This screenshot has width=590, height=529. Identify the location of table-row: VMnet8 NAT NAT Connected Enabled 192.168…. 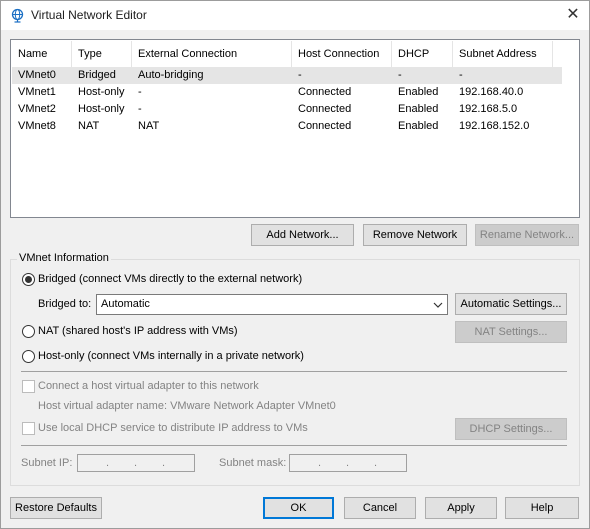
(287, 126).